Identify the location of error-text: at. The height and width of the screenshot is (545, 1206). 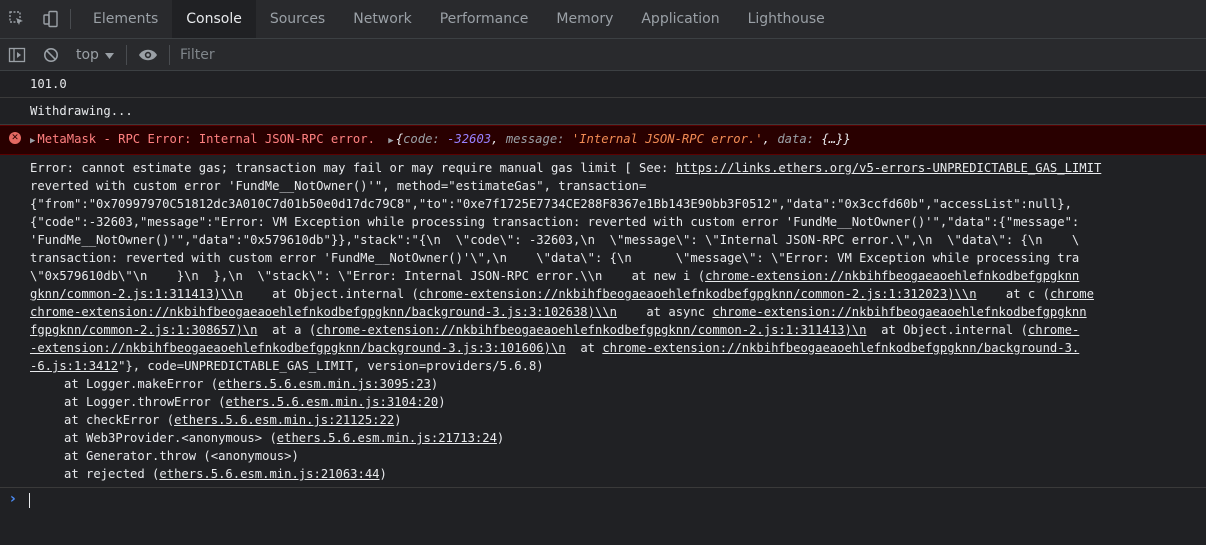
(584, 348).